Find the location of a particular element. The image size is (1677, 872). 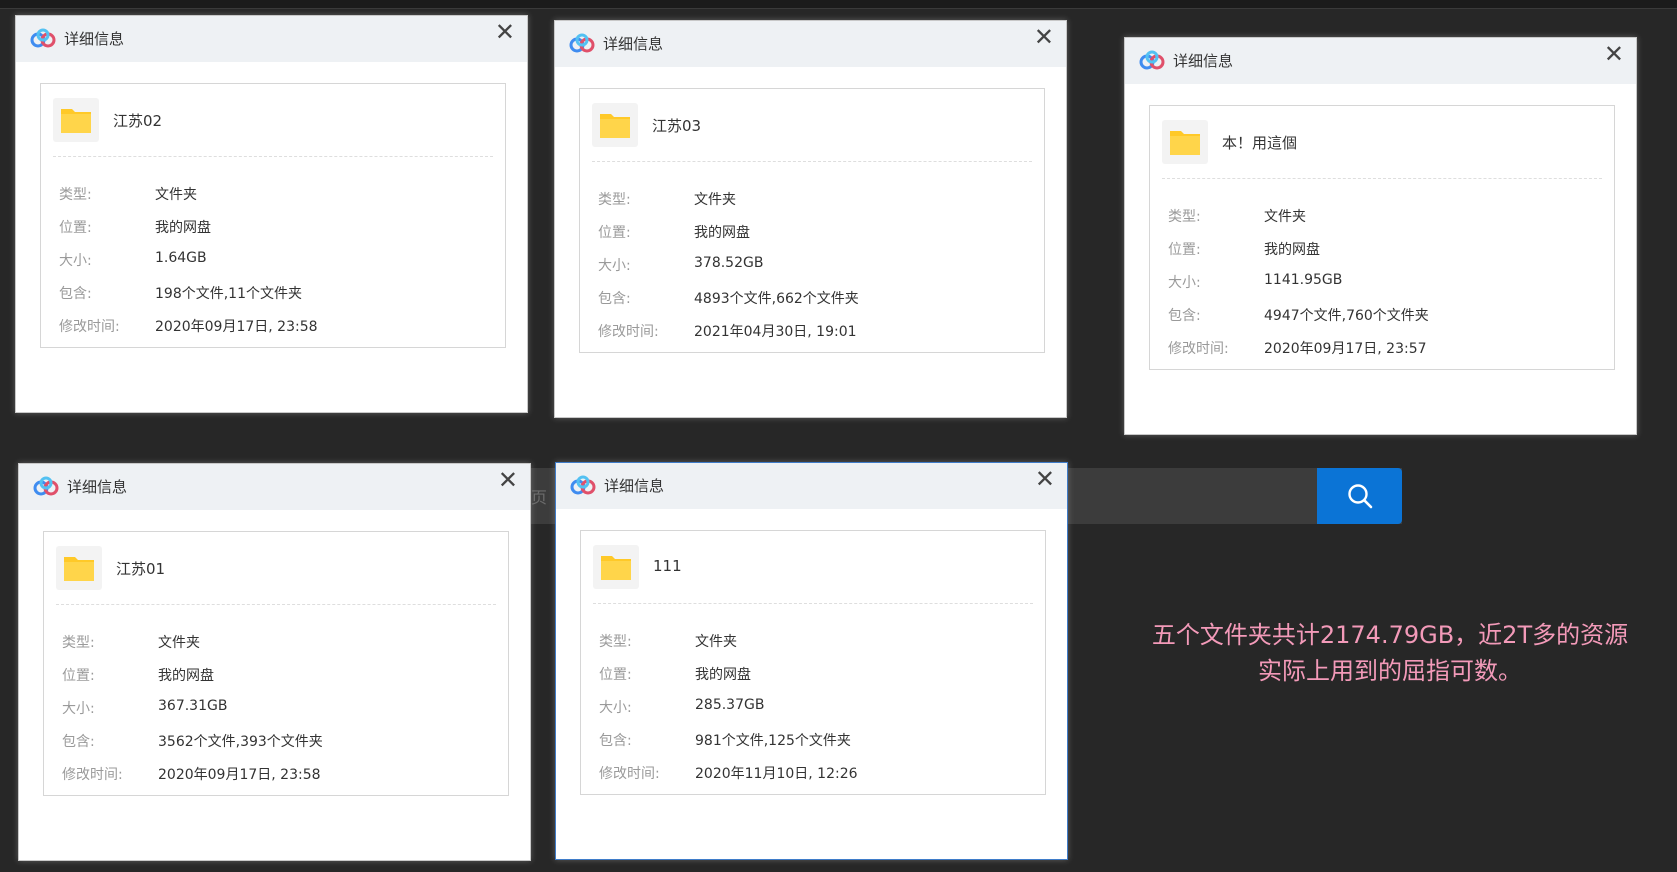

search-button is located at coordinates (1359, 496).